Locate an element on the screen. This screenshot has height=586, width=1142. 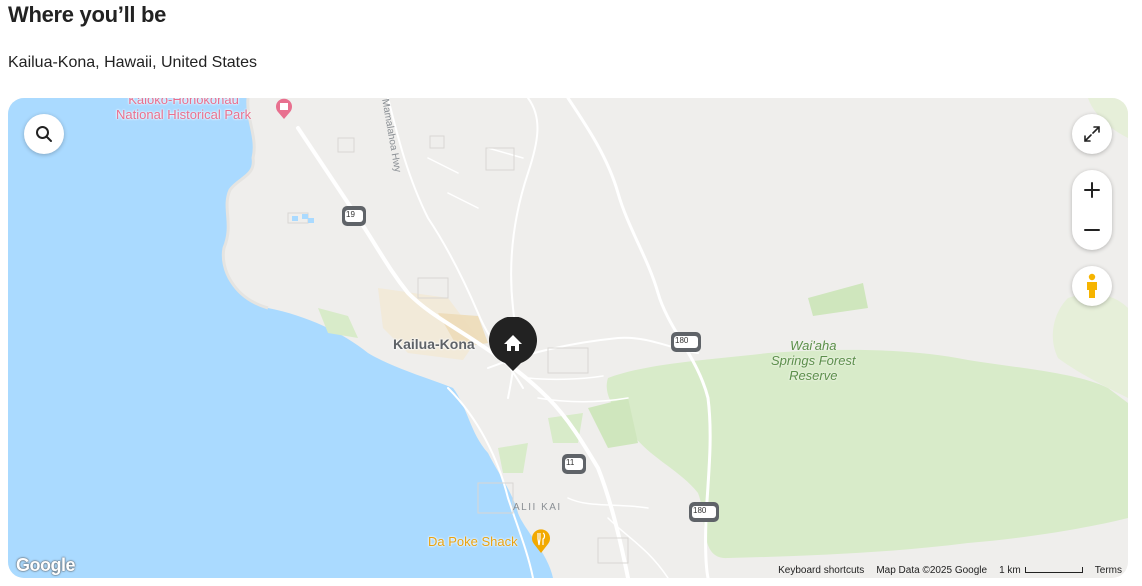
town-label: Kailua-Kona is located at coordinates (434, 344).